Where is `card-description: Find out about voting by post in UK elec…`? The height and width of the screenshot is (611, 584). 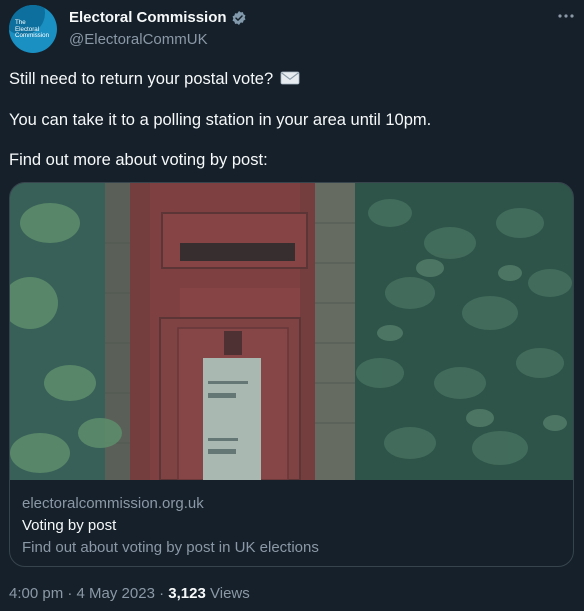 card-description: Find out about voting by post in UK elec… is located at coordinates (170, 547).